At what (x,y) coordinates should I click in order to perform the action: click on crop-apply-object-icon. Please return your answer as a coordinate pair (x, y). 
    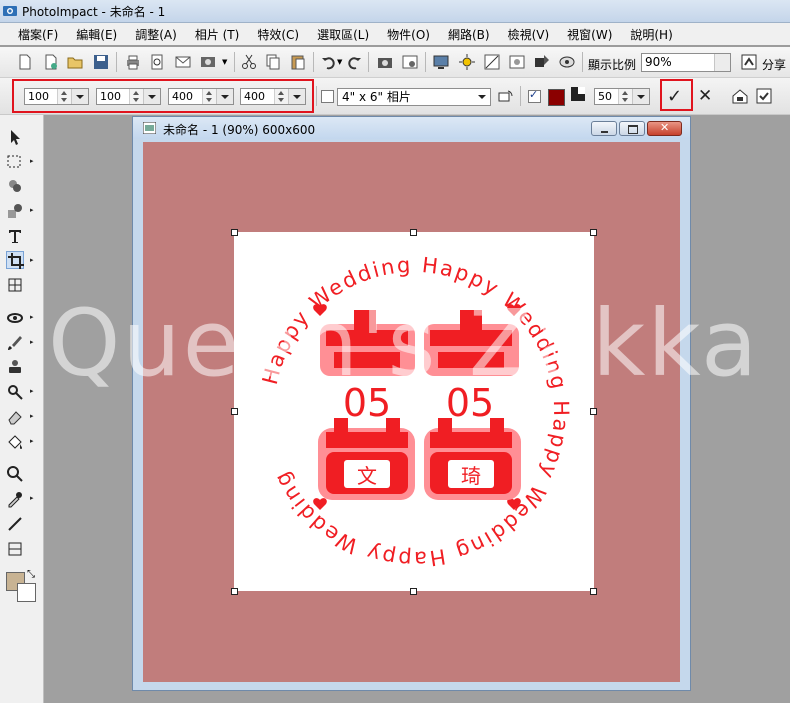
    Looking at the image, I should click on (740, 96).